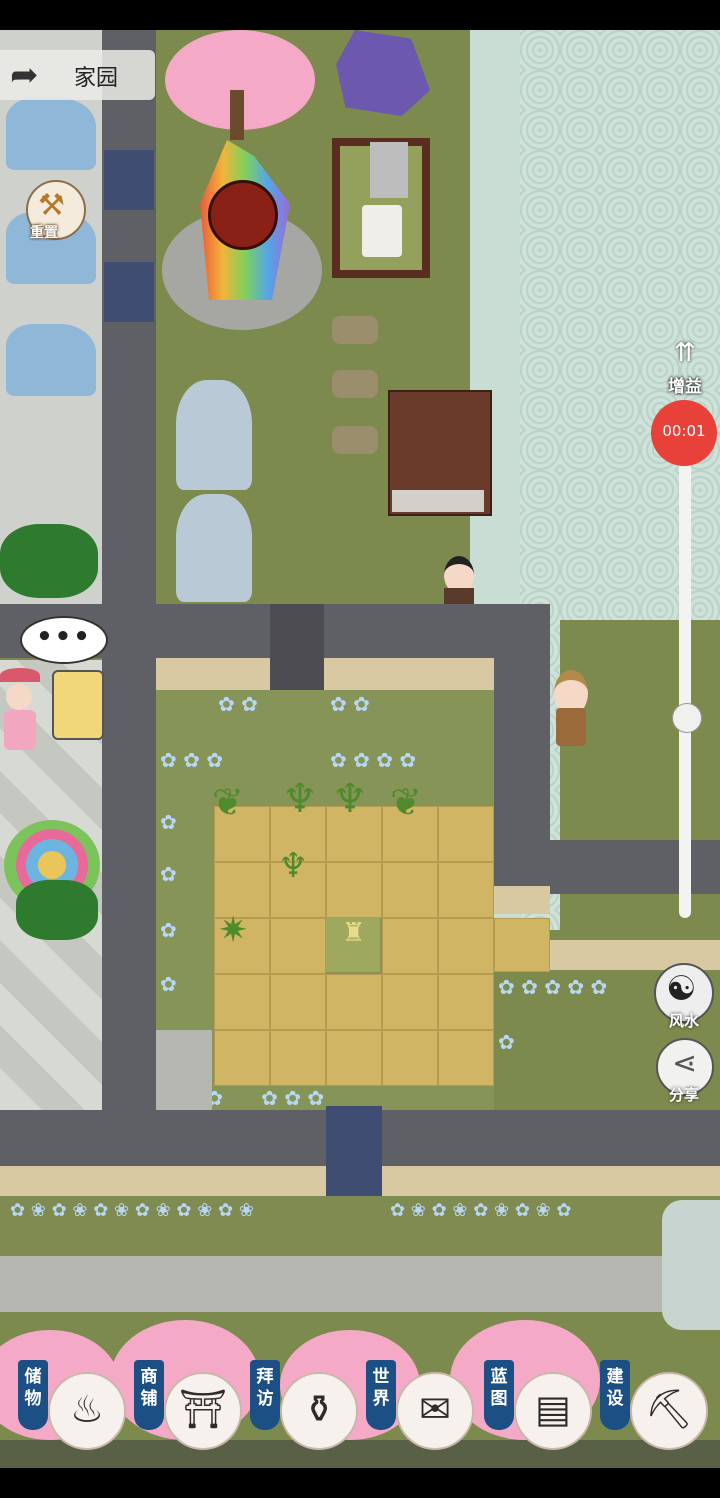 Image resolution: width=720 pixels, height=1498 pixels. What do you see at coordinates (360, 15) in the screenshot?
I see `status-bar` at bounding box center [360, 15].